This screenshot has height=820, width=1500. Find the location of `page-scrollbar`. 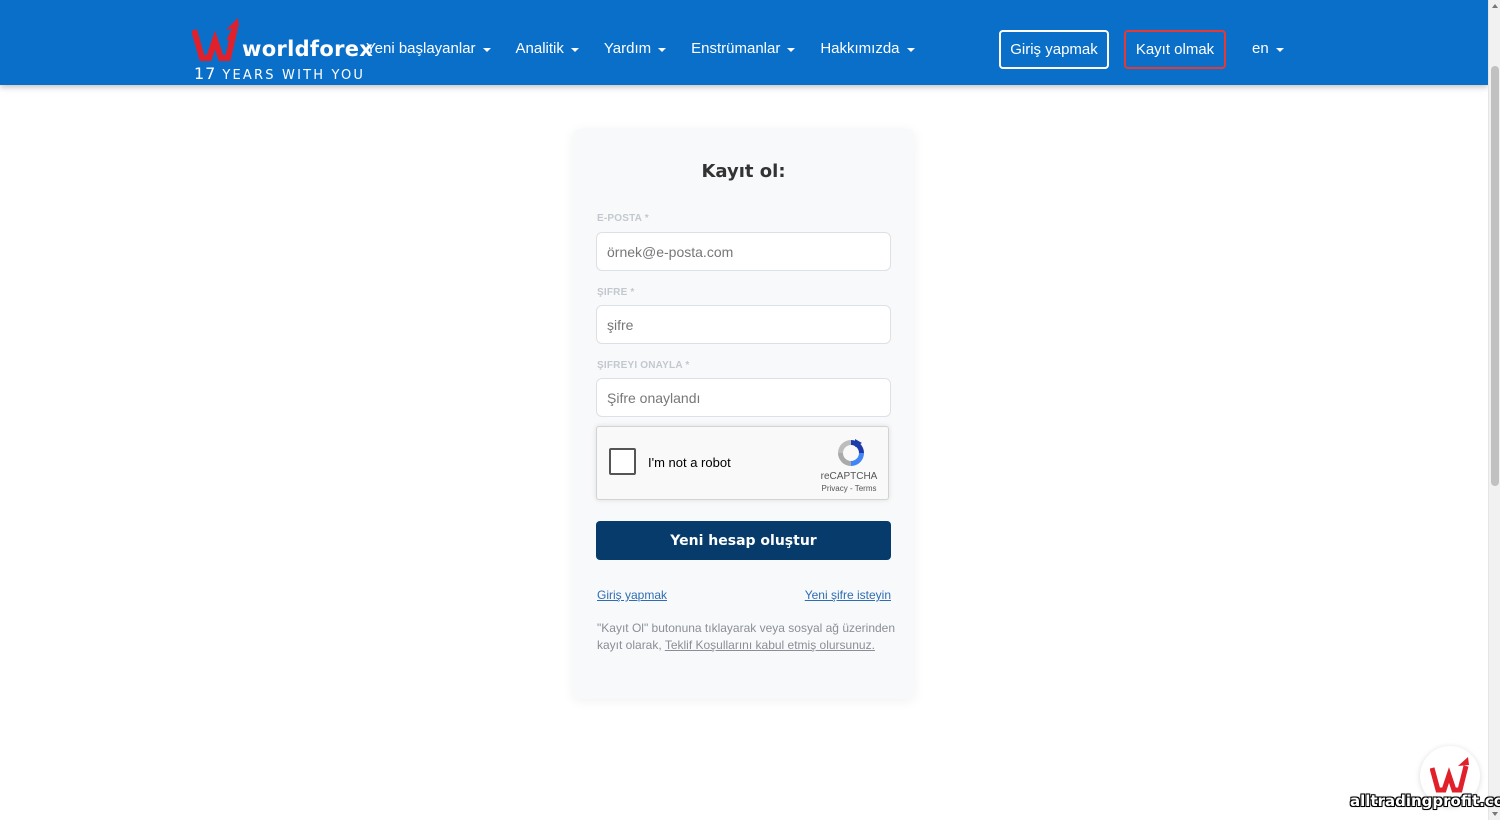

page-scrollbar is located at coordinates (1494, 410).